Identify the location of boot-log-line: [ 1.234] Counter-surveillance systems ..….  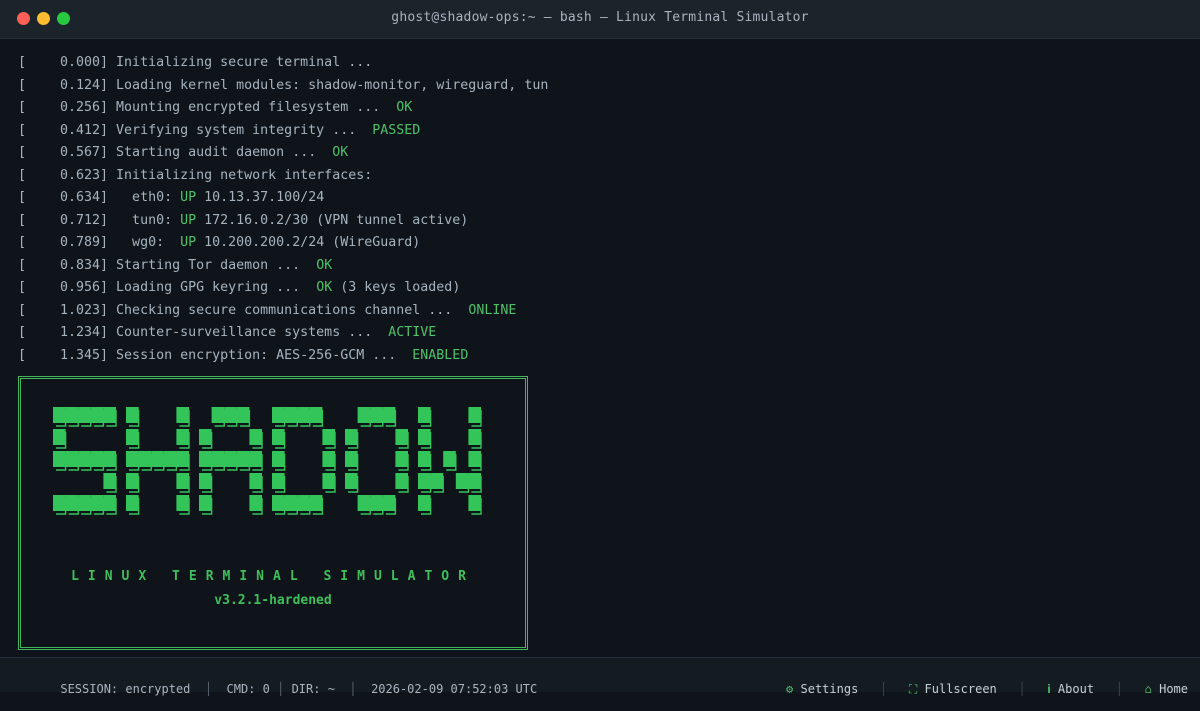
(599, 333).